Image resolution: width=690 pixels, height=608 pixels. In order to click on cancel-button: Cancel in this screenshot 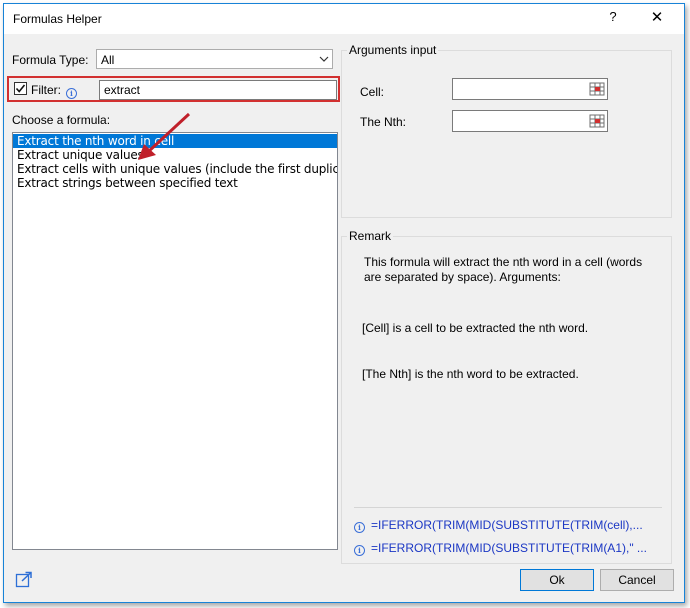, I will do `click(637, 580)`.